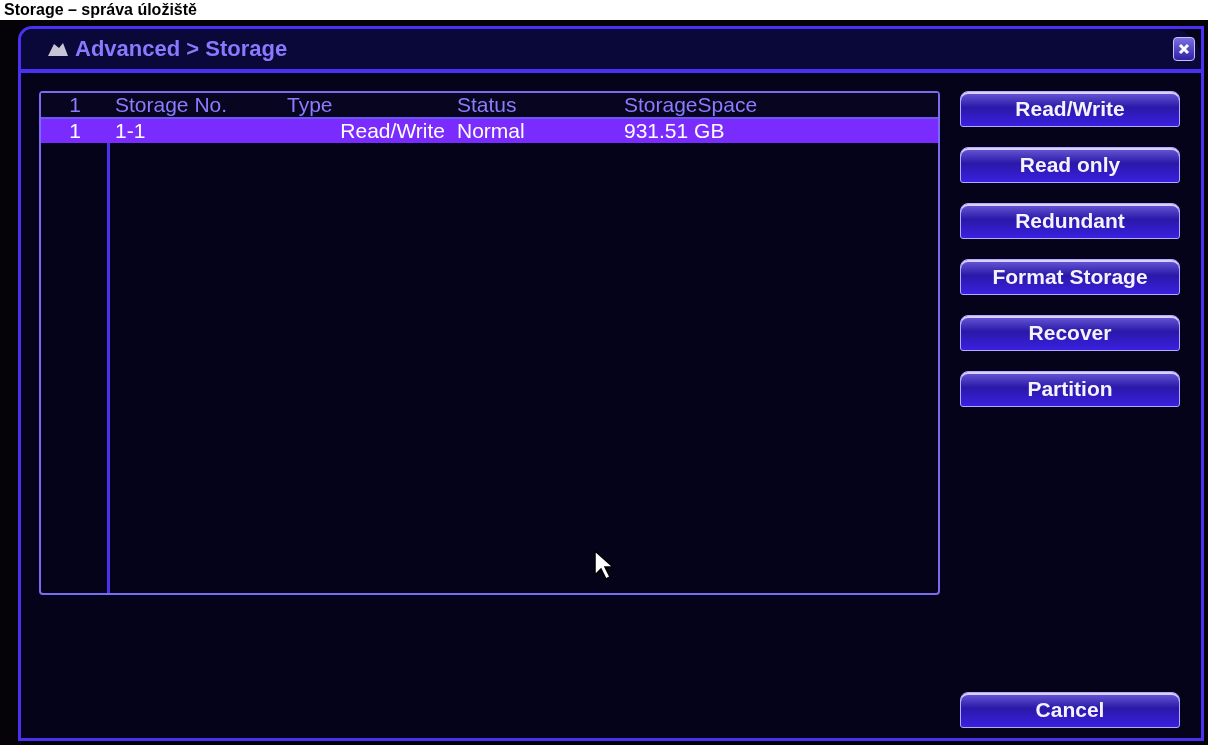  I want to click on table-cell-text: Normal, so click(491, 131).